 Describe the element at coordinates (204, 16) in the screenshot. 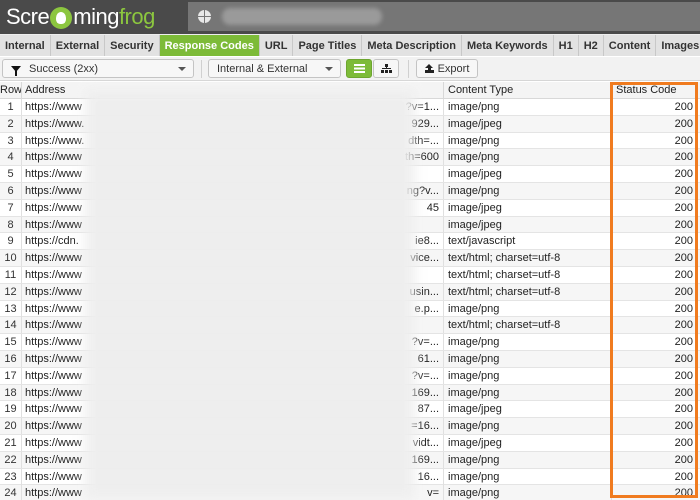

I see `globe-icon` at that location.